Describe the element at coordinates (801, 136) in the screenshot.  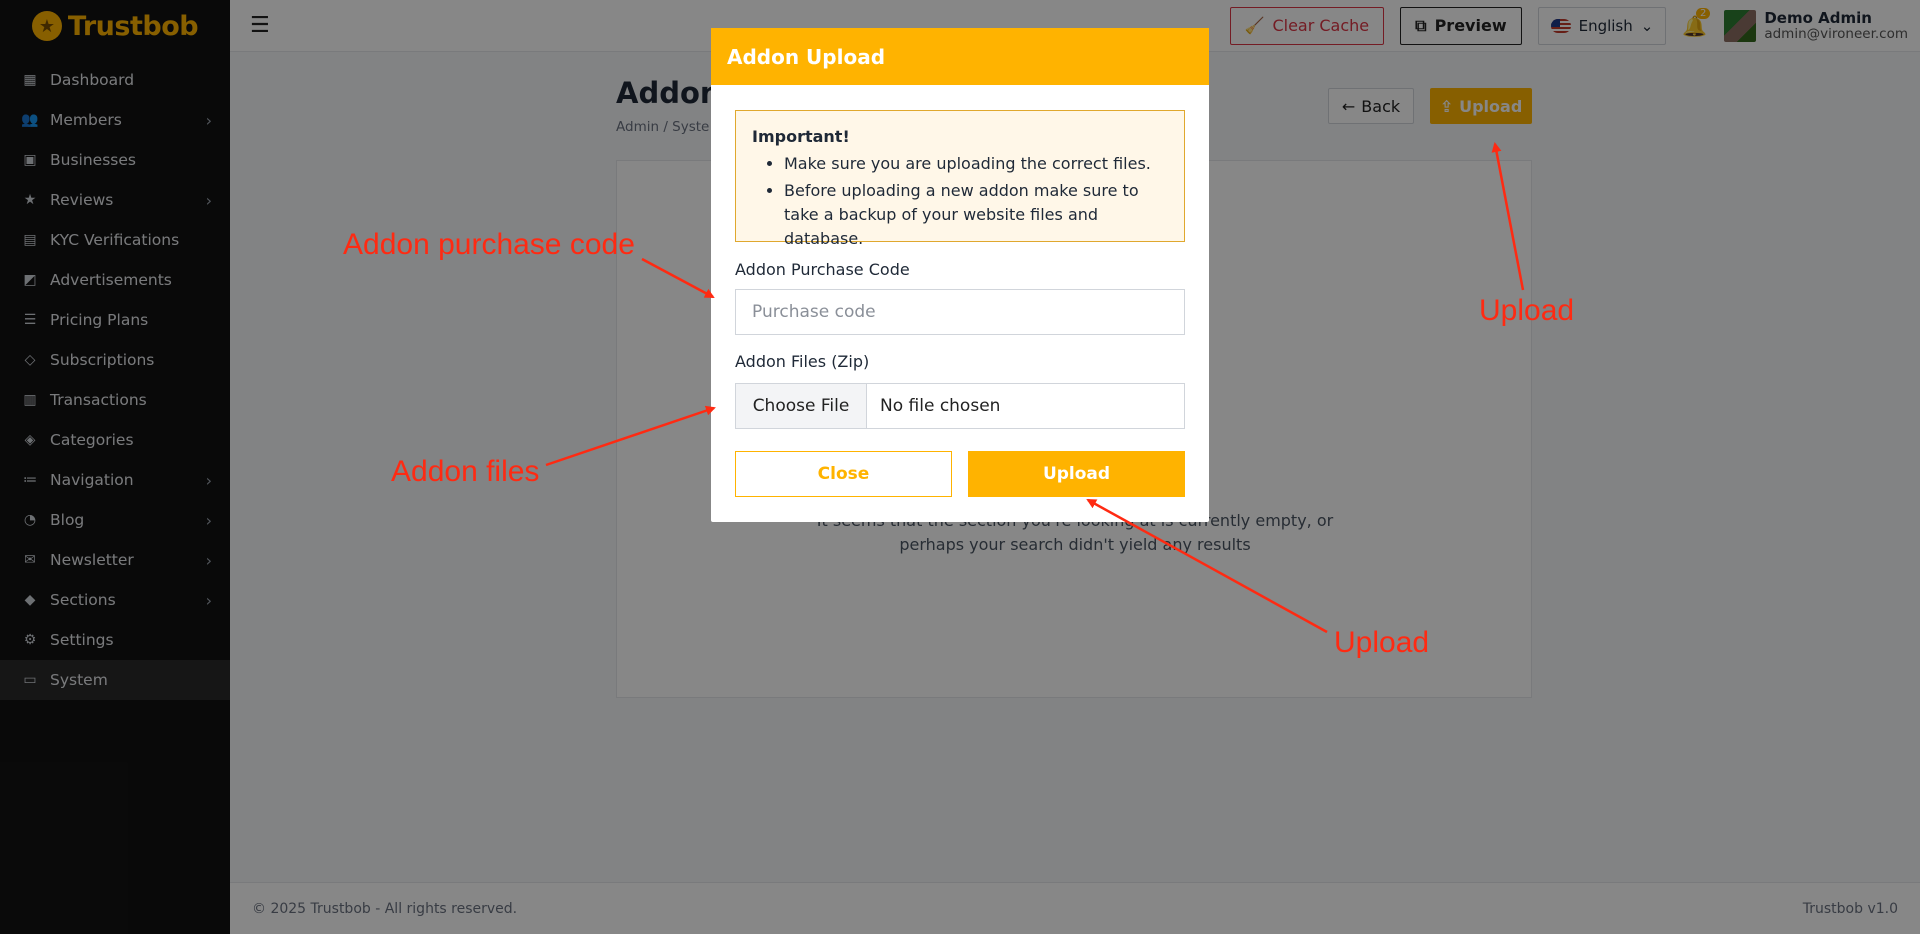
I see `alert-title: Important!` at that location.